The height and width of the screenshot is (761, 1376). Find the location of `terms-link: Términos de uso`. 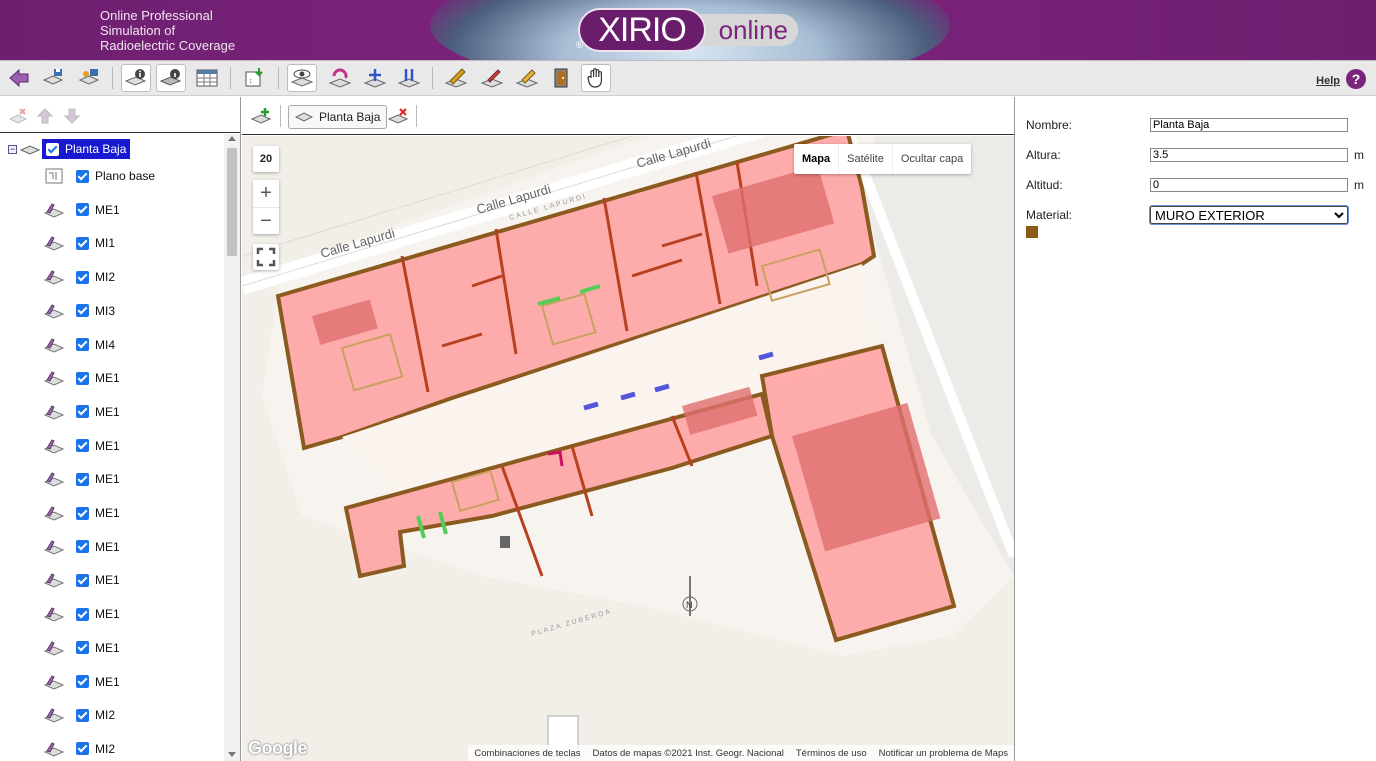

terms-link: Términos de uso is located at coordinates (831, 753).